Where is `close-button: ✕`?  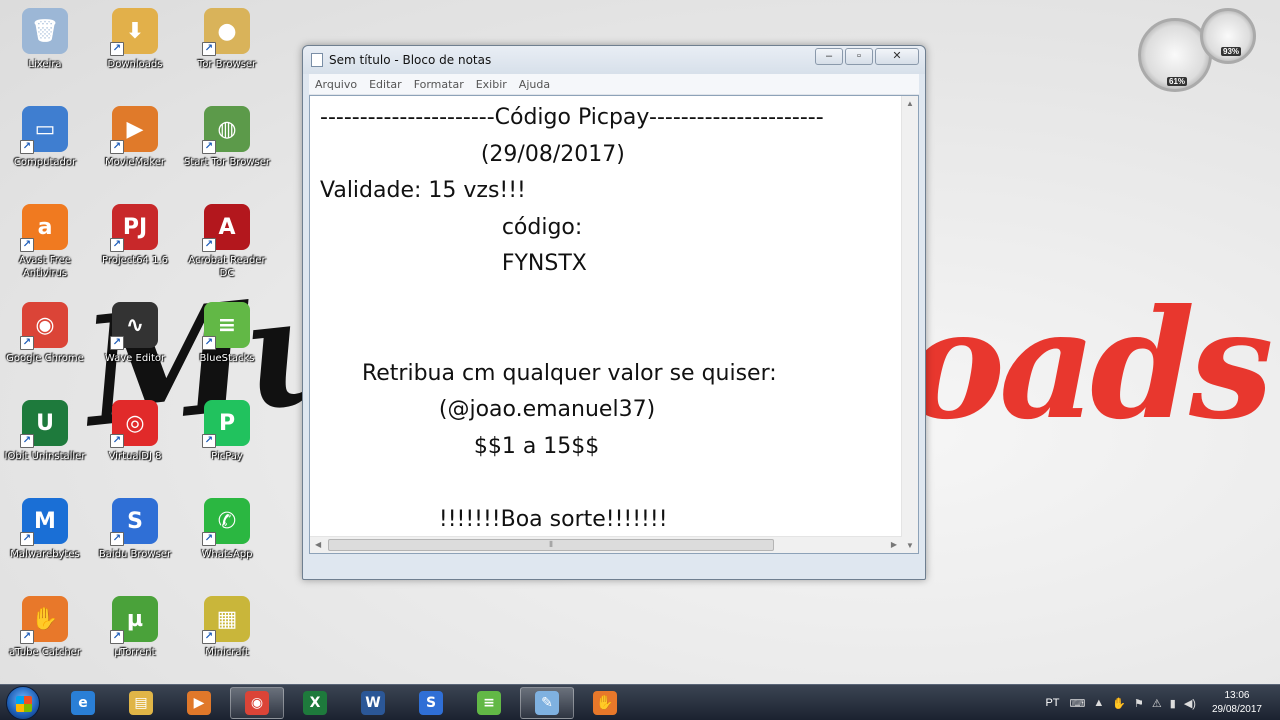
close-button: ✕ is located at coordinates (897, 56).